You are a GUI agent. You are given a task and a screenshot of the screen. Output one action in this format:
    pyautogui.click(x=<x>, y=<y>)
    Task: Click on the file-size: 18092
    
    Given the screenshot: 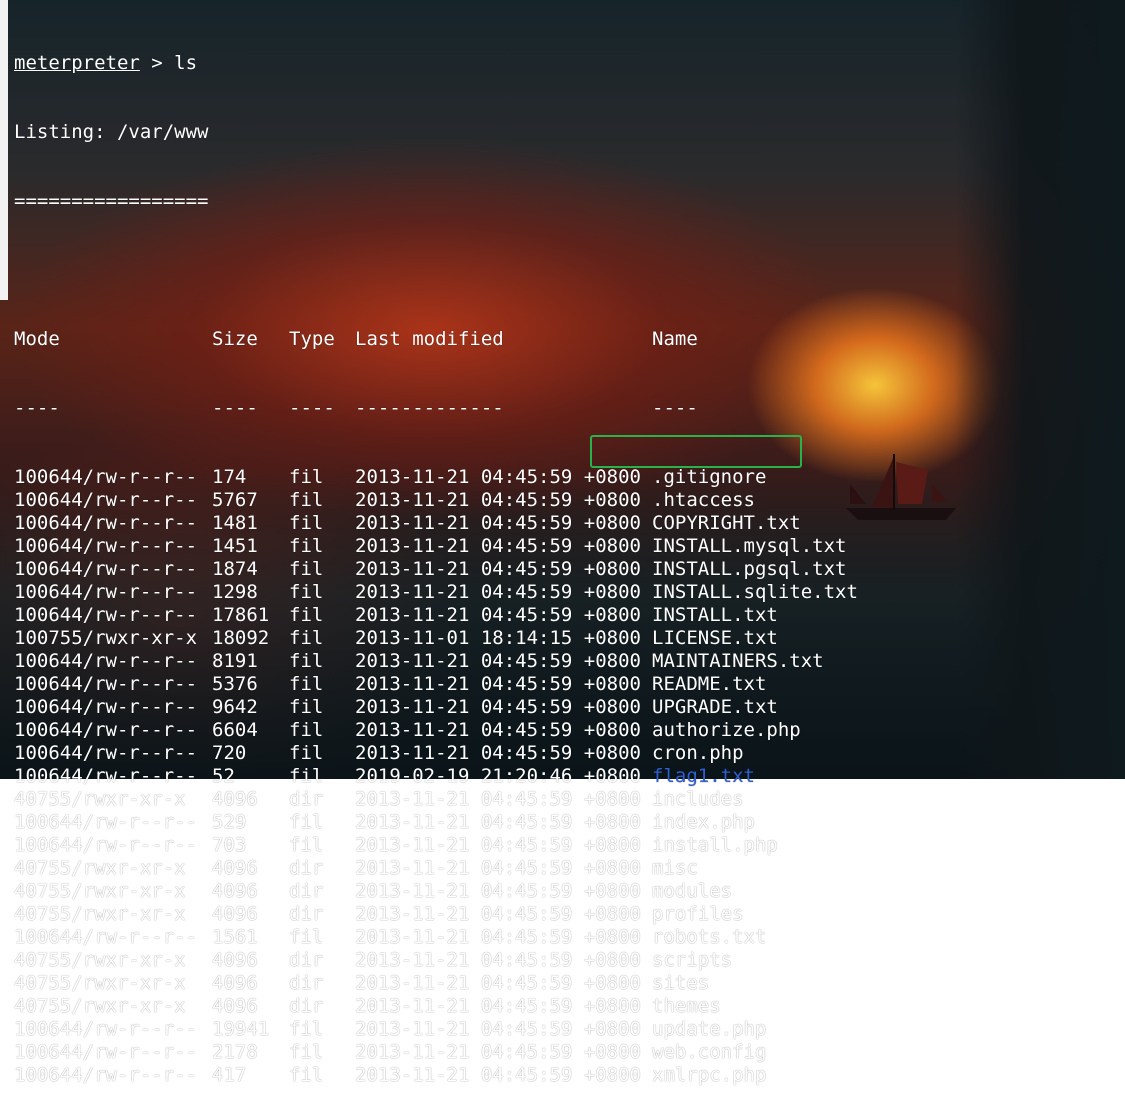 What is the action you would take?
    pyautogui.click(x=241, y=638)
    